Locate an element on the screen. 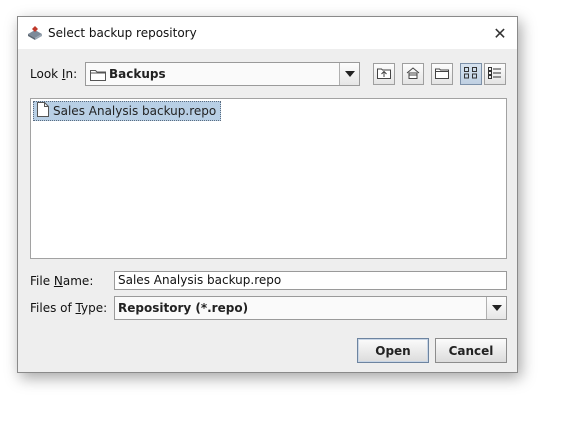 The width and height of the screenshot is (567, 423). home-icon is located at coordinates (413, 74).